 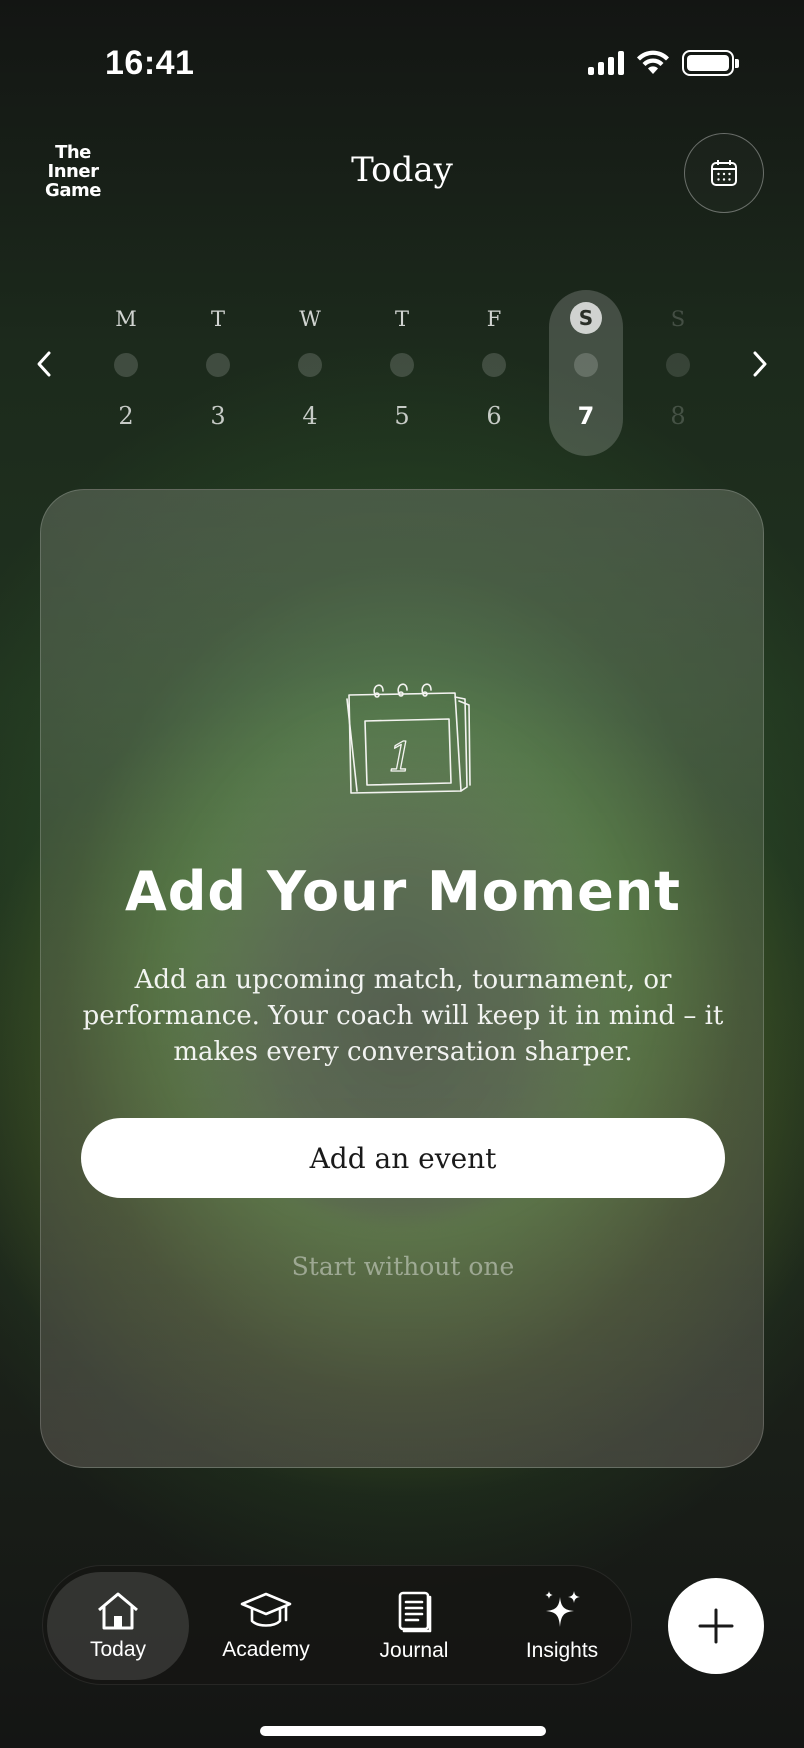 I want to click on start-without-one-link: Start without one, so click(x=402, y=1266).